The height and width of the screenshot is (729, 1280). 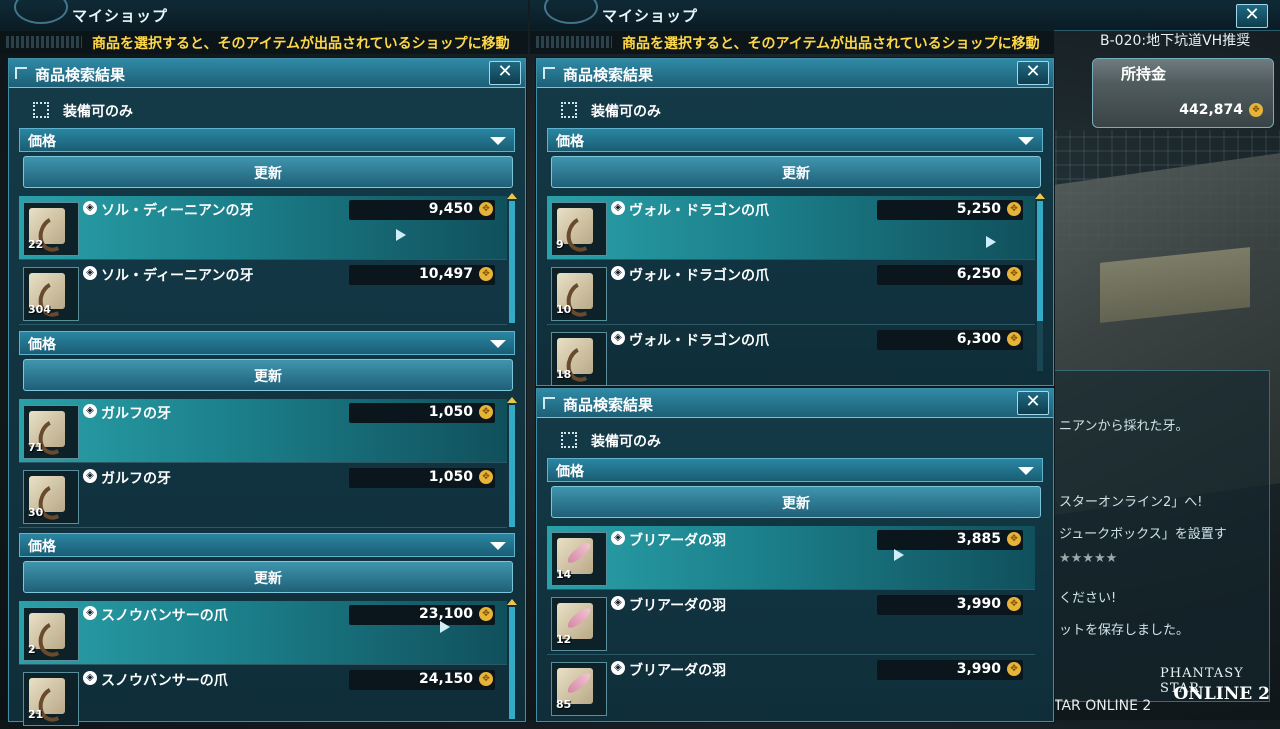 I want to click on mid-window-close-button: ✕, so click(x=1252, y=16).